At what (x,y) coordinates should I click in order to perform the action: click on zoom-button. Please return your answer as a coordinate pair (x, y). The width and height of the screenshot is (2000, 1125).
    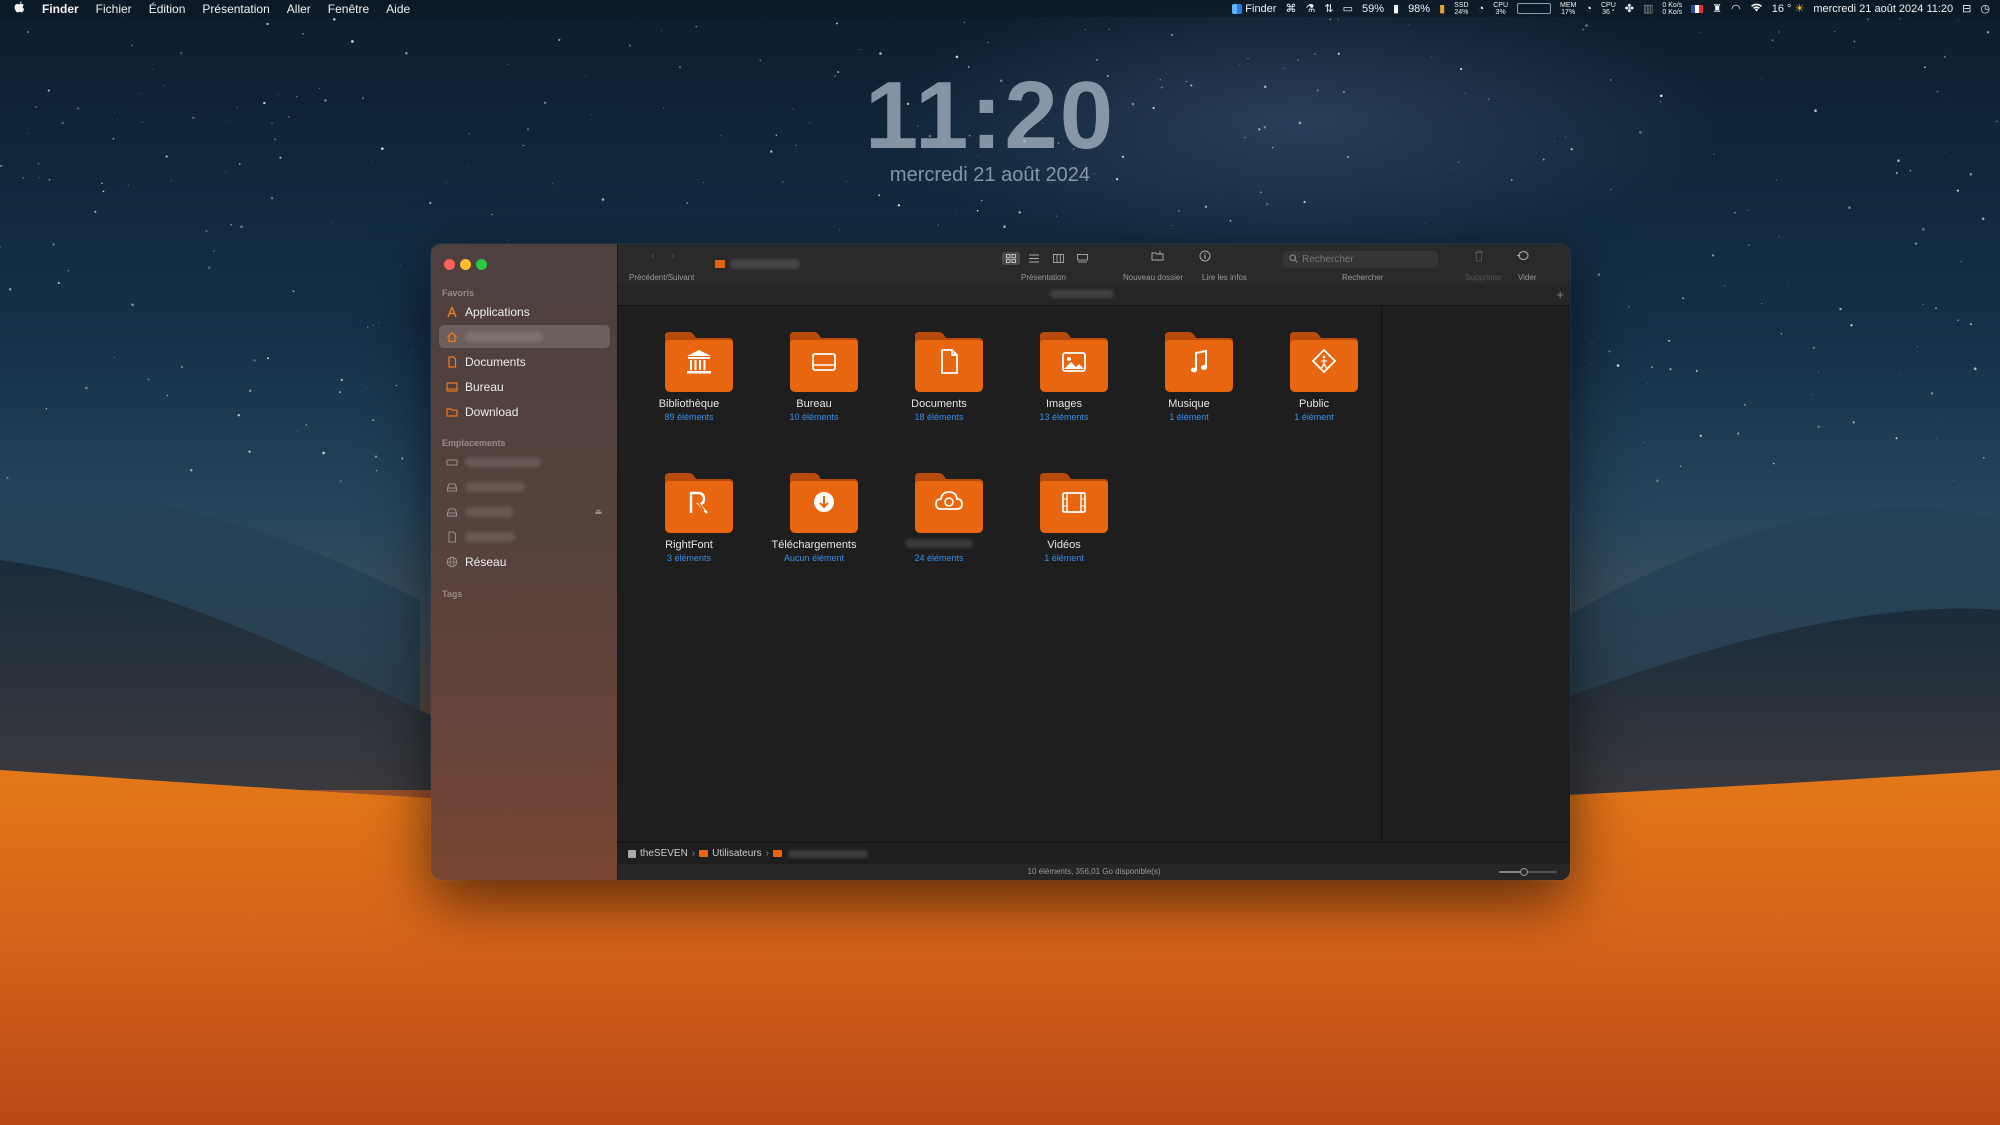
    Looking at the image, I should click on (481, 264).